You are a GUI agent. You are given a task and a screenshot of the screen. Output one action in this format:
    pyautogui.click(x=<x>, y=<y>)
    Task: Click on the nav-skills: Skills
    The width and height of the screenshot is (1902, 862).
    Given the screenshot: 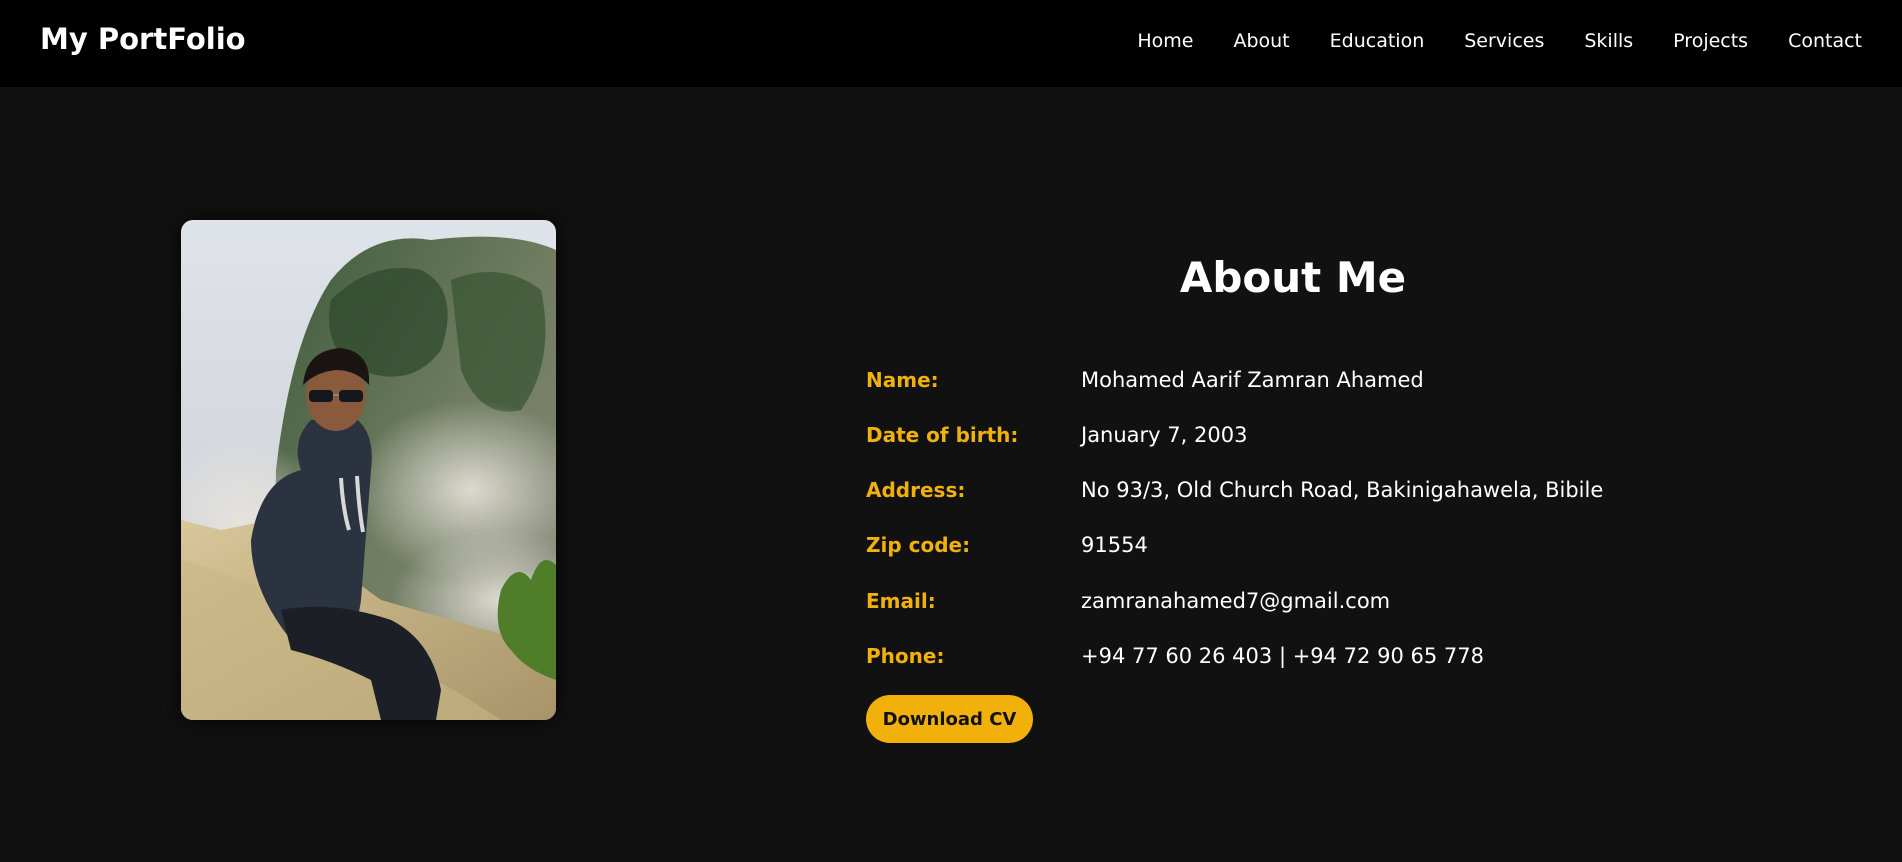 What is the action you would take?
    pyautogui.click(x=1608, y=41)
    